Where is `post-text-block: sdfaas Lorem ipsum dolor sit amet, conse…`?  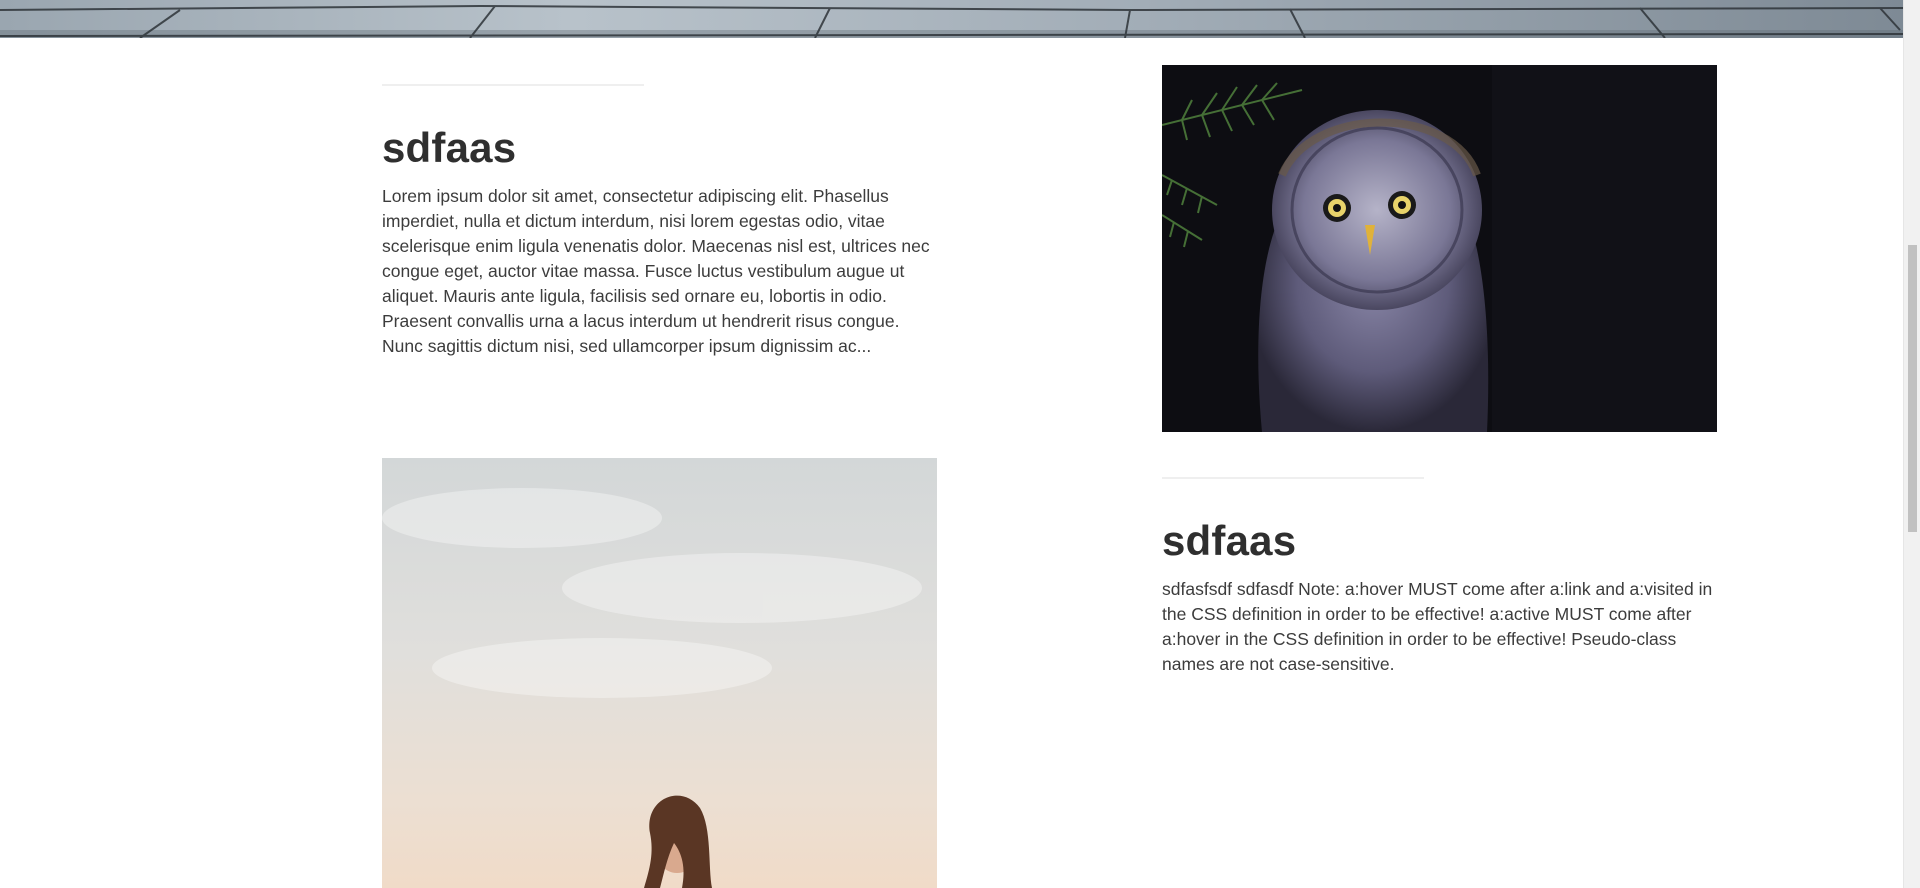 post-text-block: sdfaas Lorem ipsum dolor sit amet, conse… is located at coordinates (662, 221).